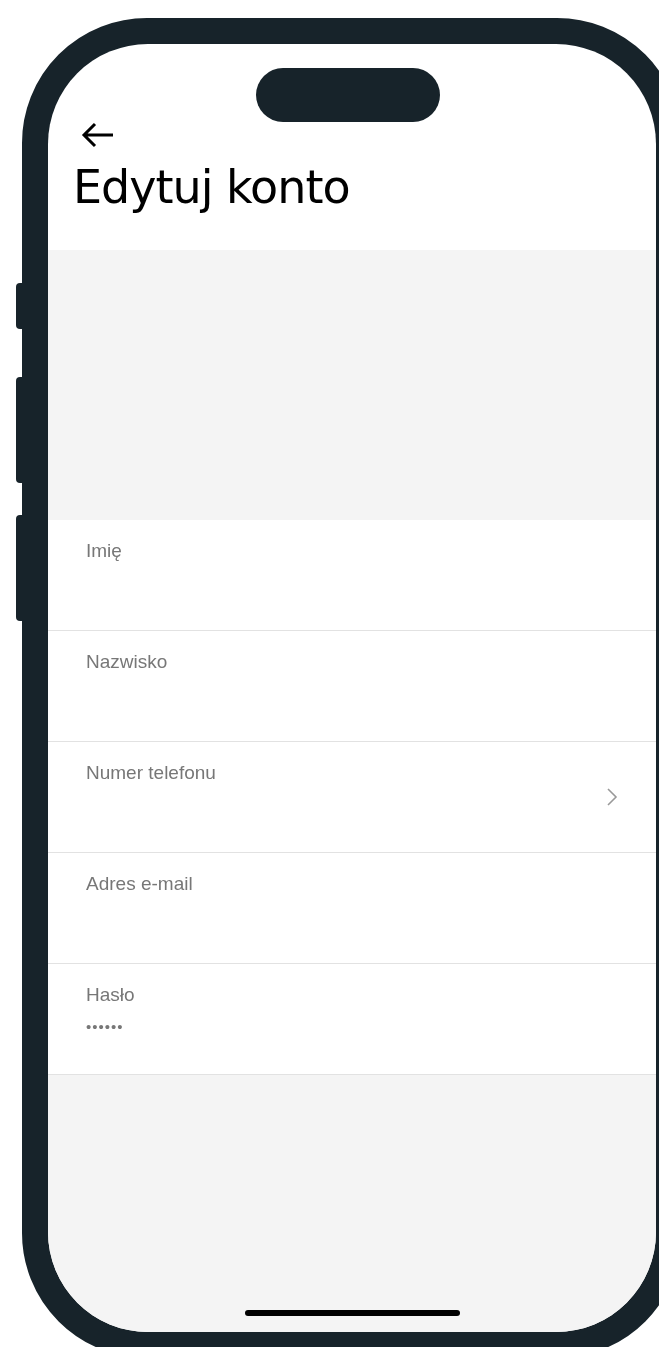  I want to click on field-label: Adres e-mail, so click(140, 884).